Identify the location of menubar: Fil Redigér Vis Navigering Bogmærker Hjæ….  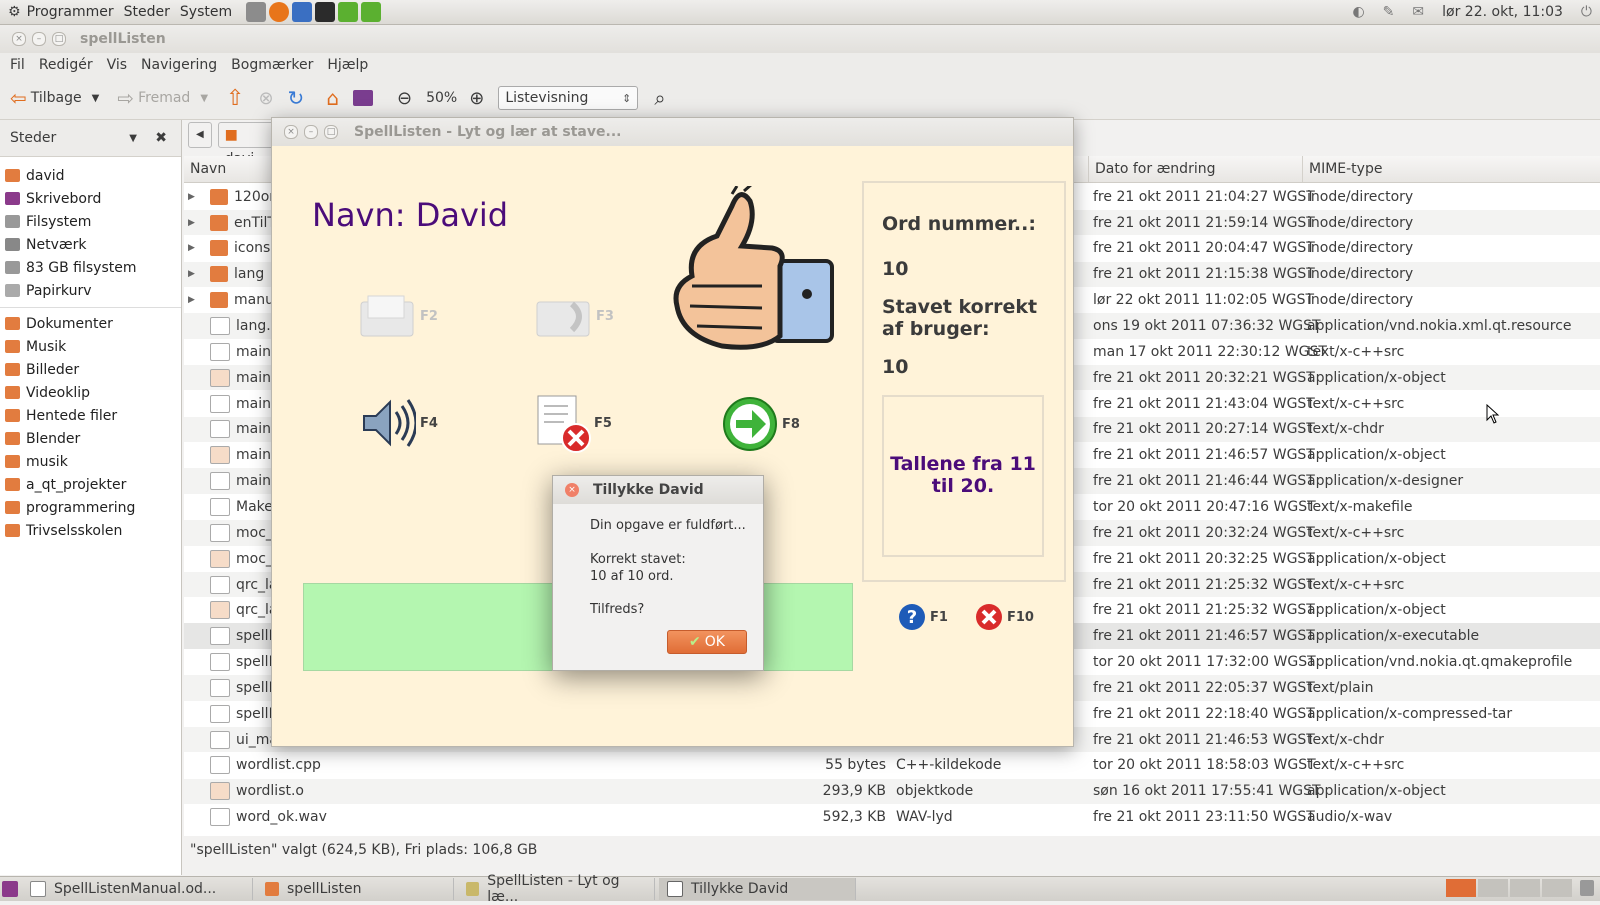
(800, 65).